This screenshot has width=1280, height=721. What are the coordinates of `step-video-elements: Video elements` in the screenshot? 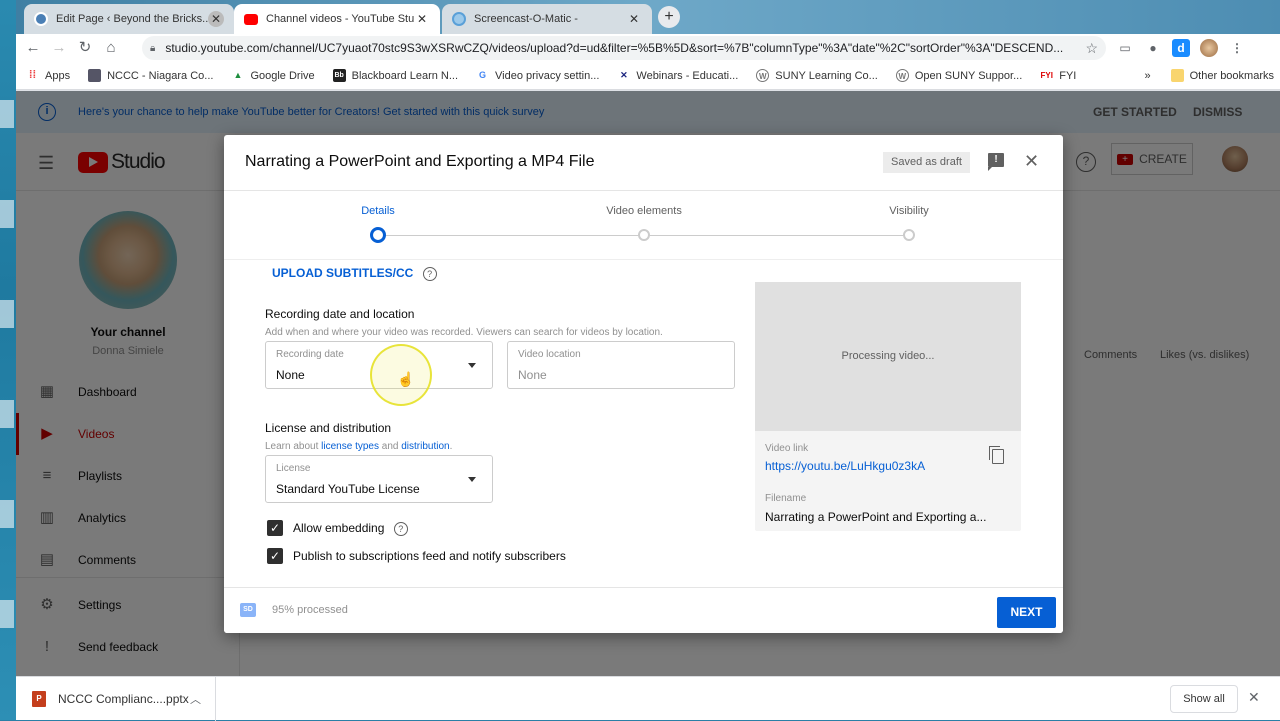 It's located at (644, 211).